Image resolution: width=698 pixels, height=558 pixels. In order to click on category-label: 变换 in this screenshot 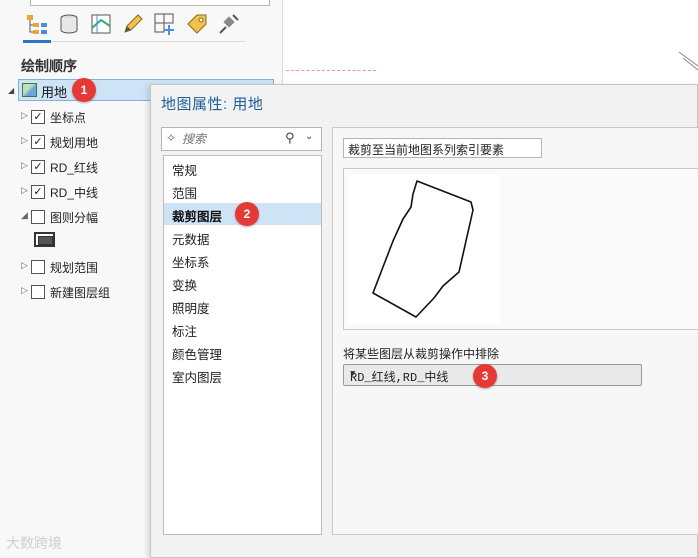, I will do `click(185, 286)`.